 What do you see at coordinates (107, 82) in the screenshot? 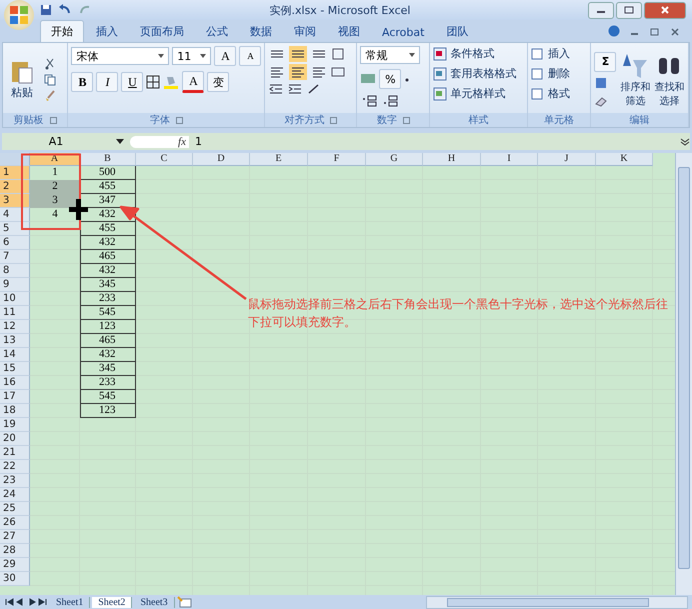
I see `italic-button: I` at bounding box center [107, 82].